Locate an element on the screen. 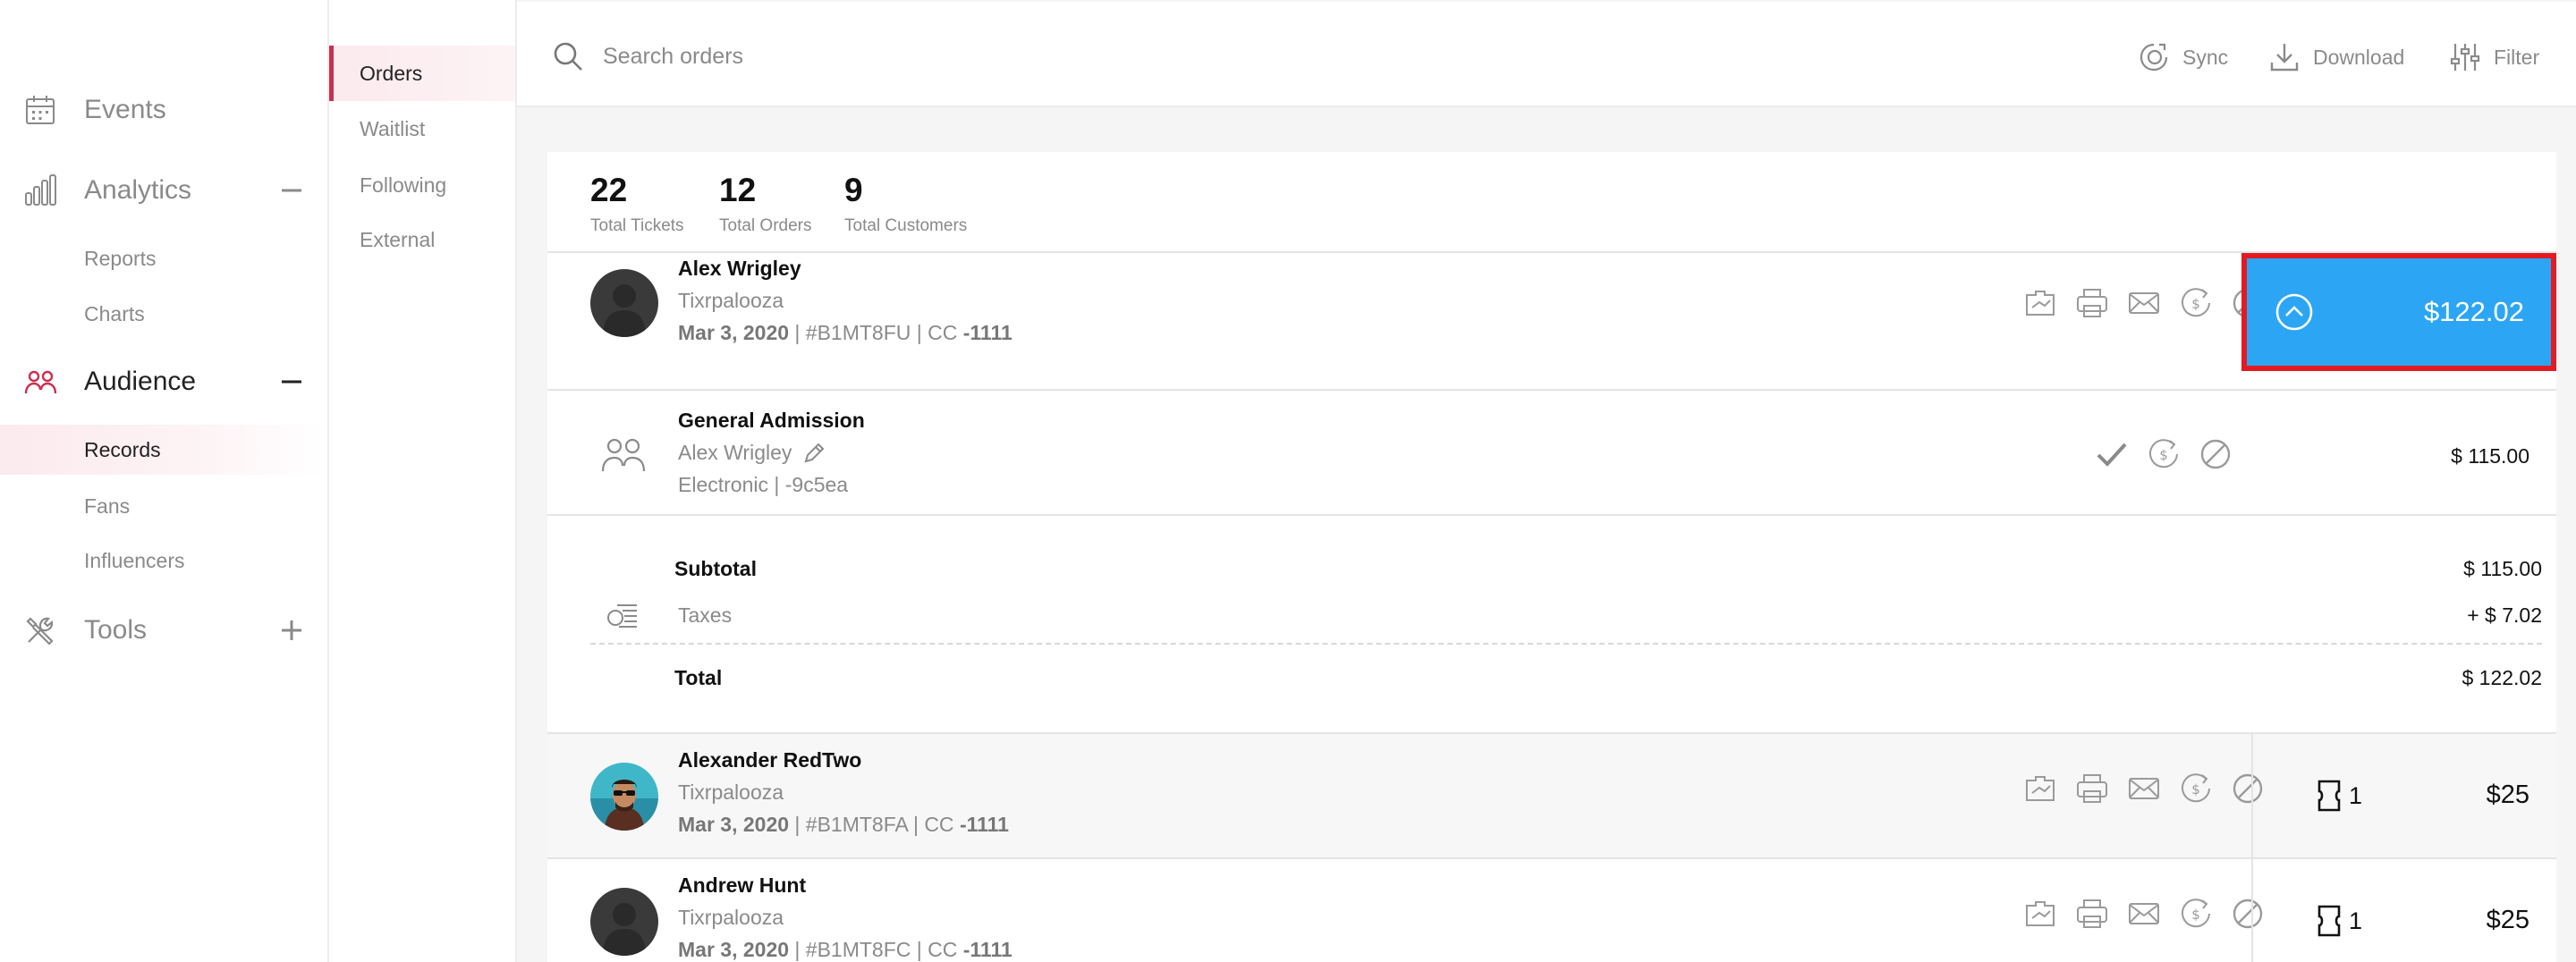  bar-chart-icon is located at coordinates (40, 190).